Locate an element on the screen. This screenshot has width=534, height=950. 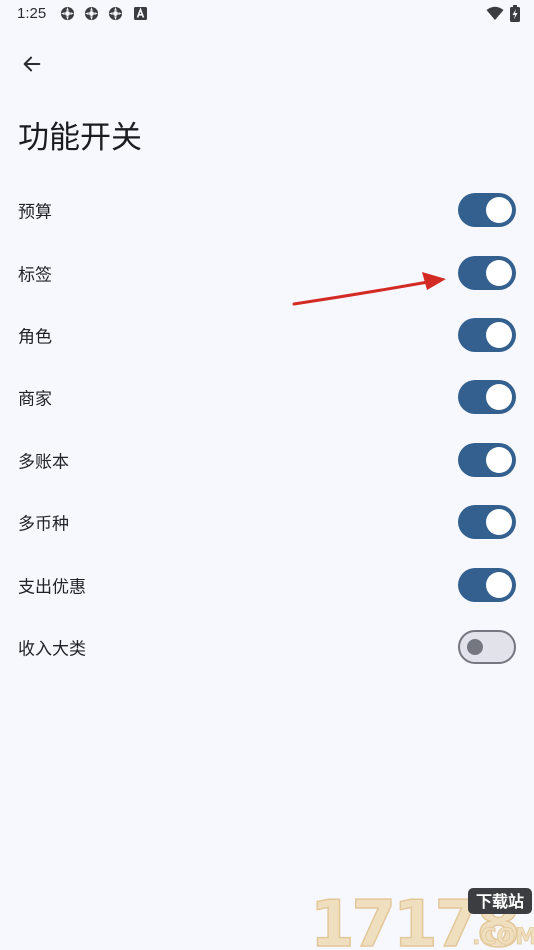
multi-currency-toggle is located at coordinates (487, 522).